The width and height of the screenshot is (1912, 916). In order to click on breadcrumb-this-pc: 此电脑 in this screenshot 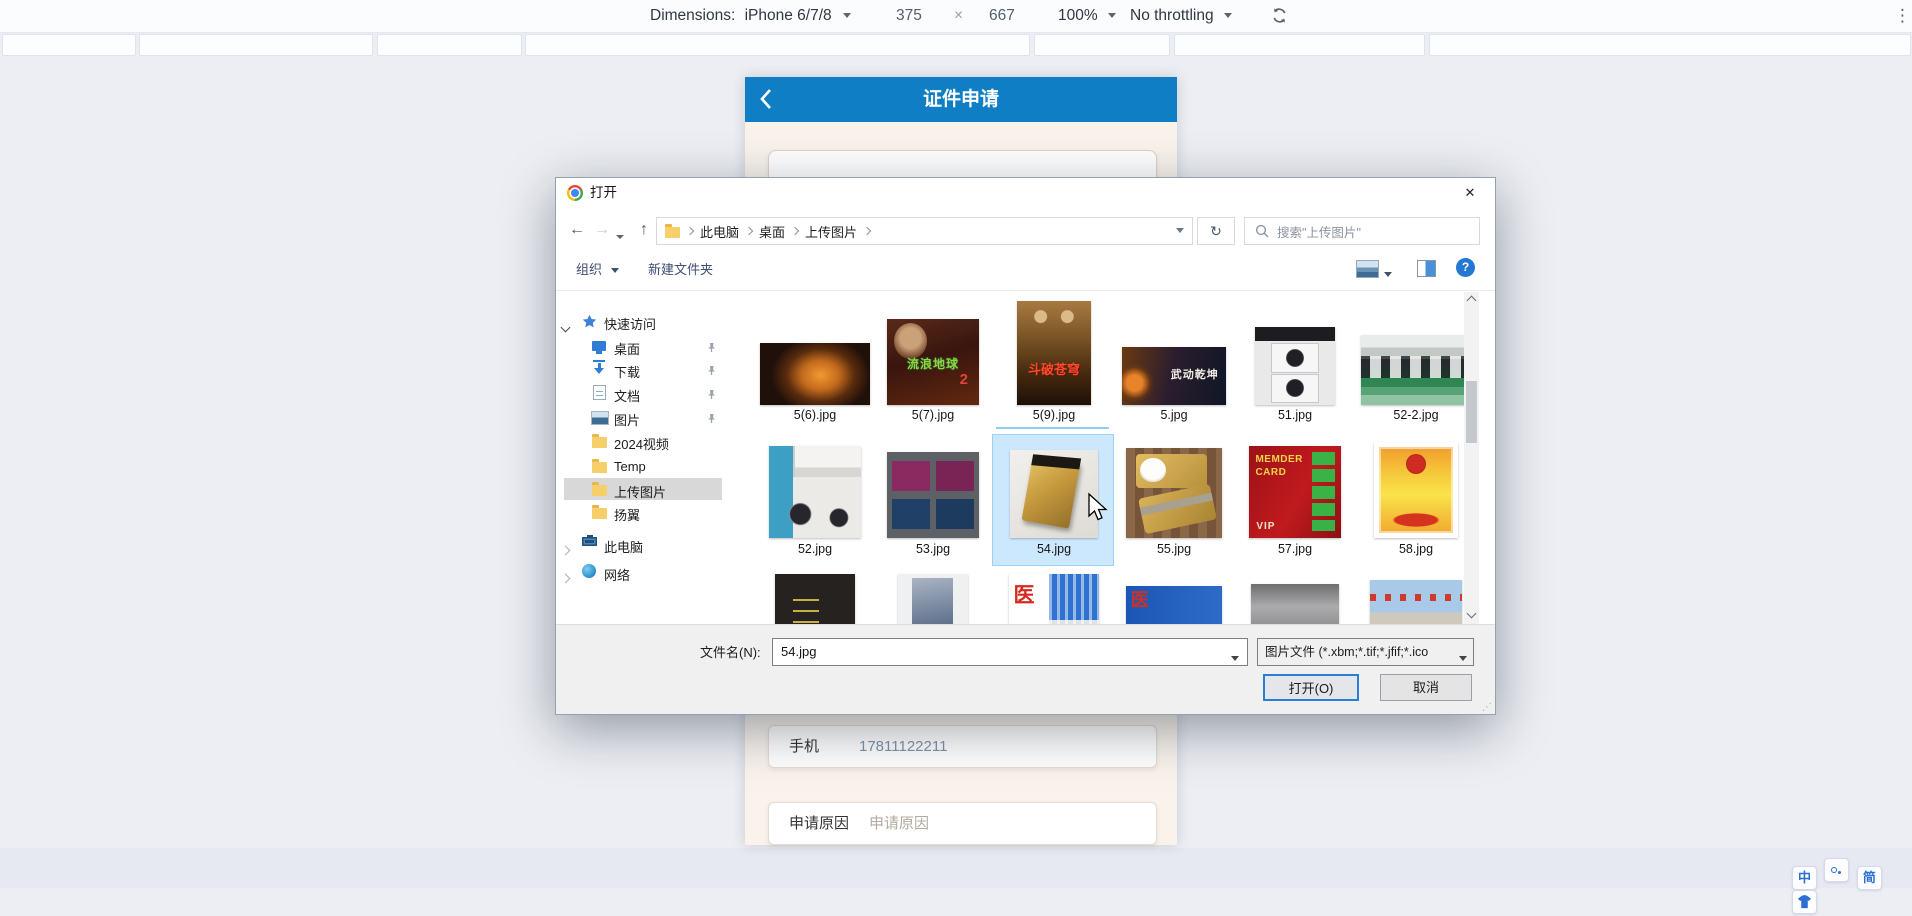, I will do `click(719, 231)`.